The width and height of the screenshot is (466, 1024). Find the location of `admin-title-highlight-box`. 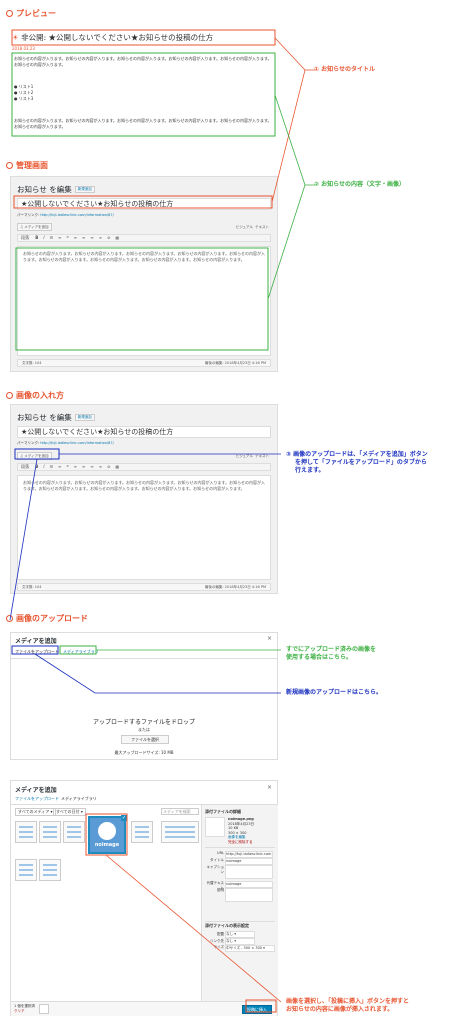

admin-title-highlight-box is located at coordinates (143, 202).